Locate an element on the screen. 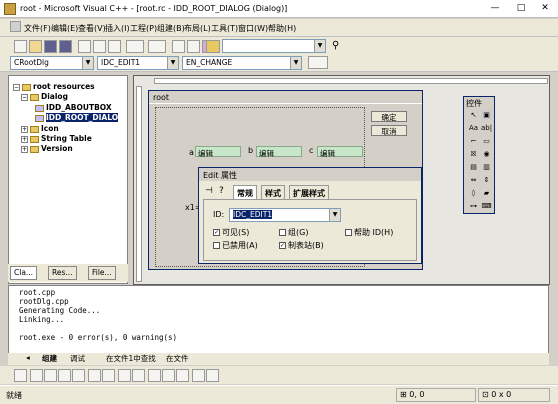  tree-string-table: + String Table is located at coordinates (56, 138).